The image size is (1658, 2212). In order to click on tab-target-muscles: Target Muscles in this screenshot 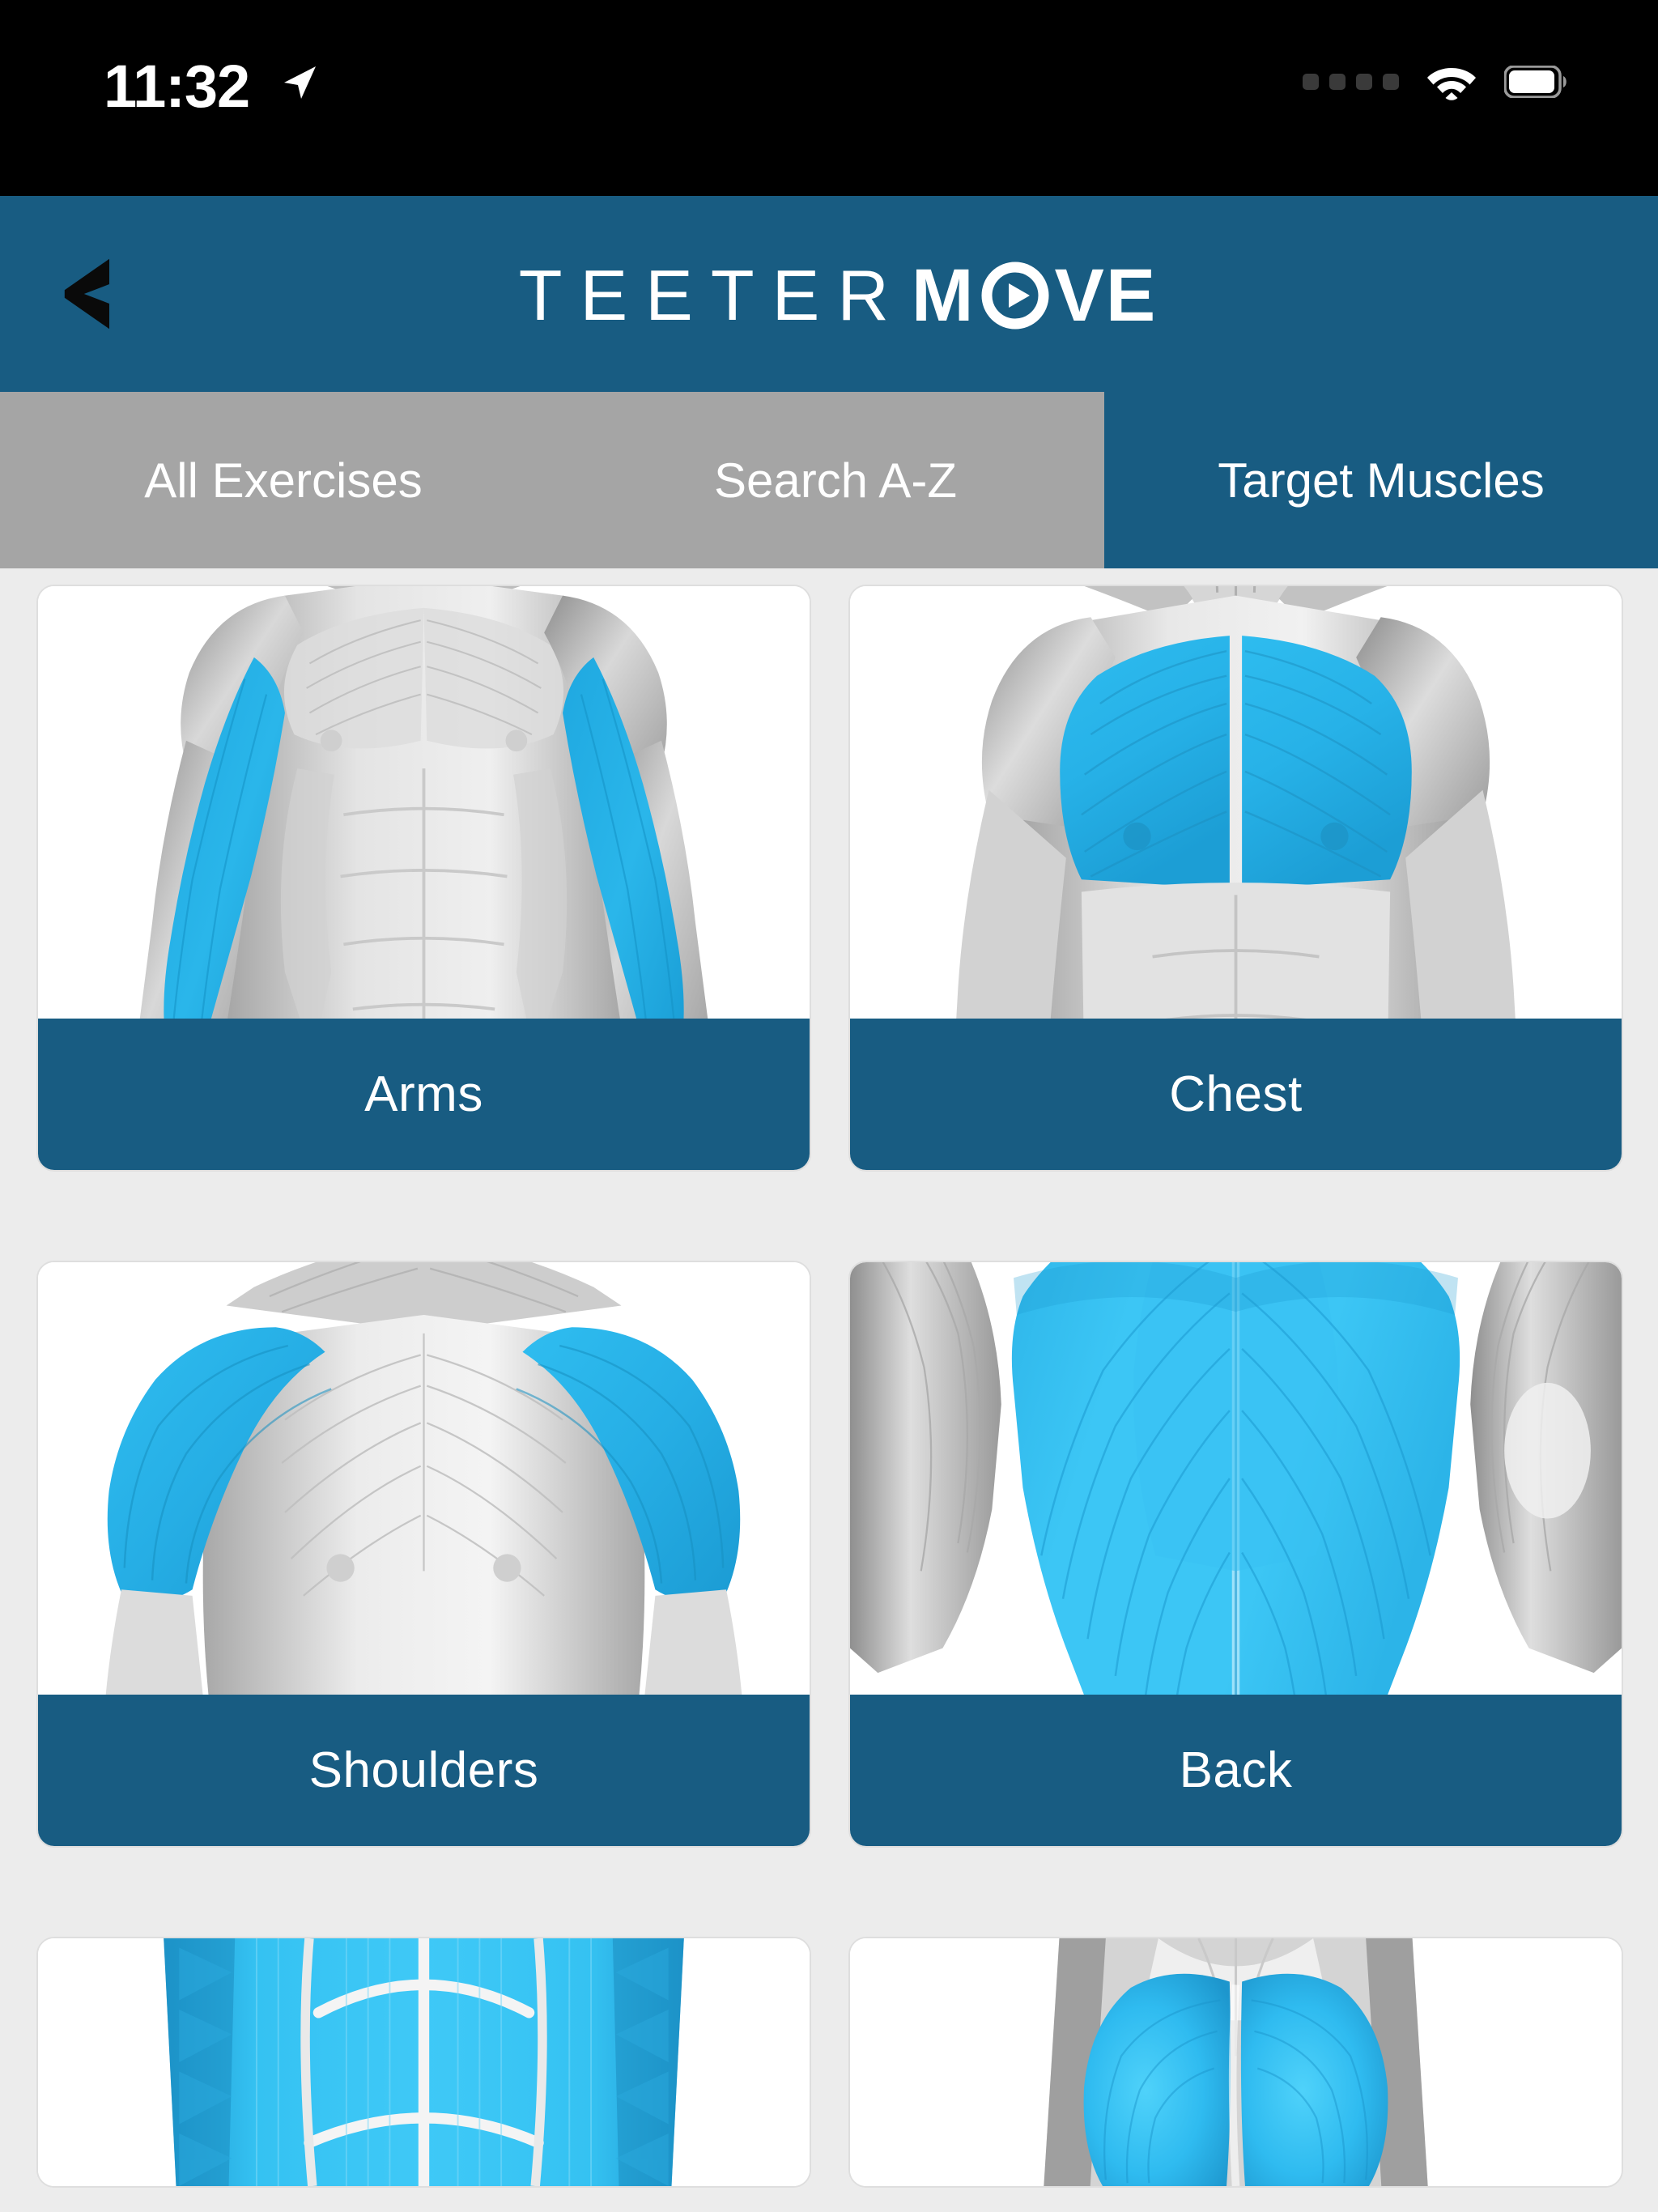, I will do `click(1381, 480)`.